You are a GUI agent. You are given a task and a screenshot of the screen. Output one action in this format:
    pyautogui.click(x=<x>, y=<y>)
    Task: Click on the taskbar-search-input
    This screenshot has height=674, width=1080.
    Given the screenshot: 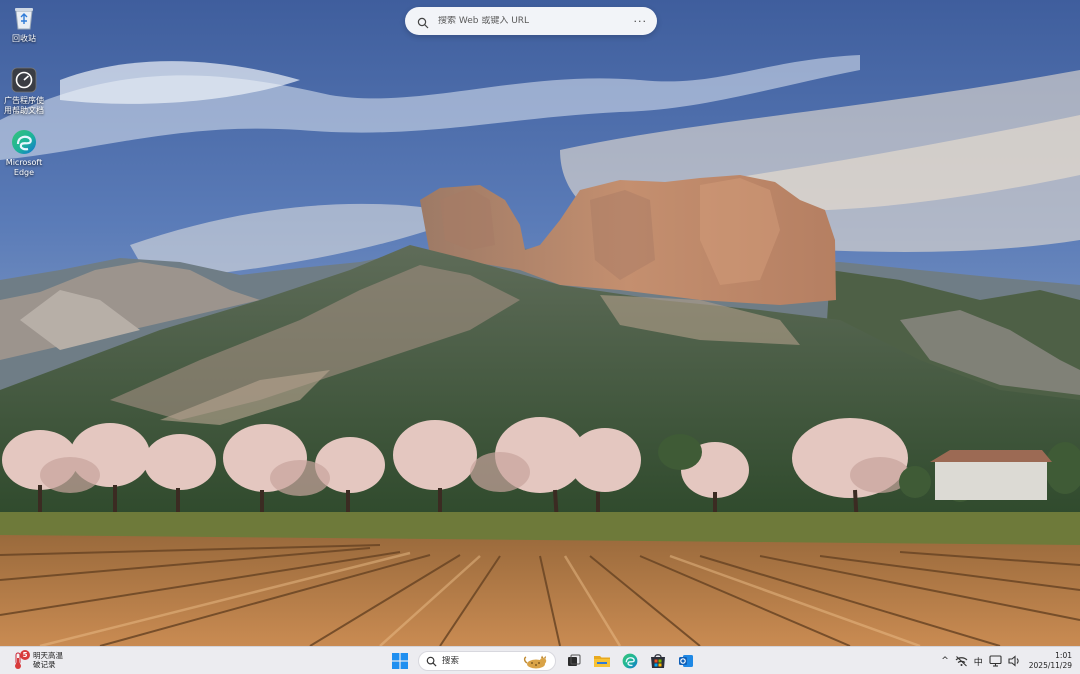 What is the action you would take?
    pyautogui.click(x=482, y=661)
    